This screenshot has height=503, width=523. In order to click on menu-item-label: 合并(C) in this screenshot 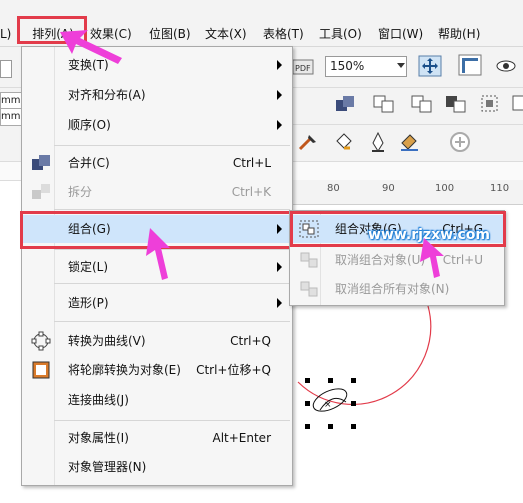, I will do `click(89, 163)`.